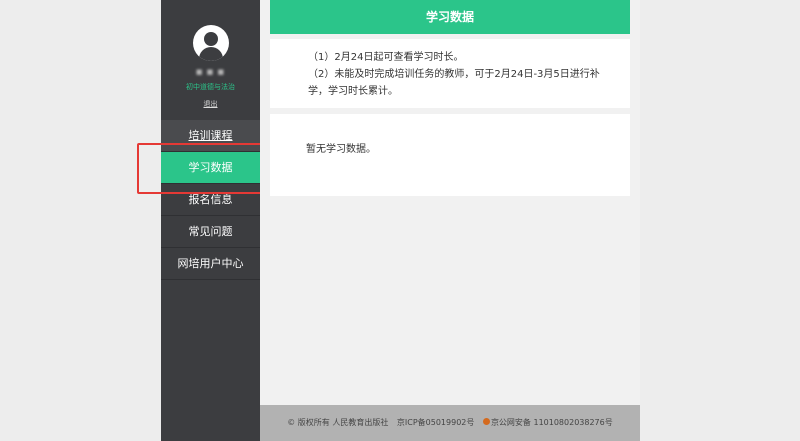 This screenshot has width=800, height=441. What do you see at coordinates (204, 168) in the screenshot?
I see `highlight-box` at bounding box center [204, 168].